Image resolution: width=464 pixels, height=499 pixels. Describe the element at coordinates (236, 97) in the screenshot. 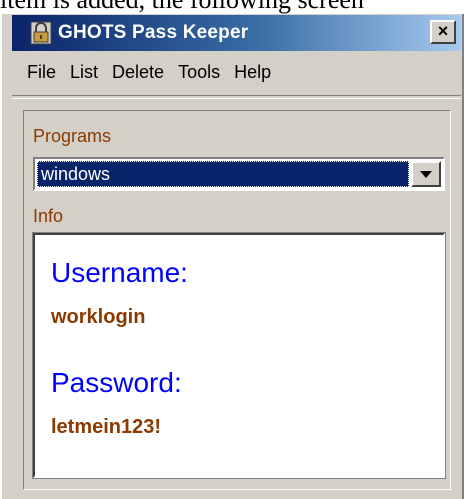

I see `menu-divider` at that location.